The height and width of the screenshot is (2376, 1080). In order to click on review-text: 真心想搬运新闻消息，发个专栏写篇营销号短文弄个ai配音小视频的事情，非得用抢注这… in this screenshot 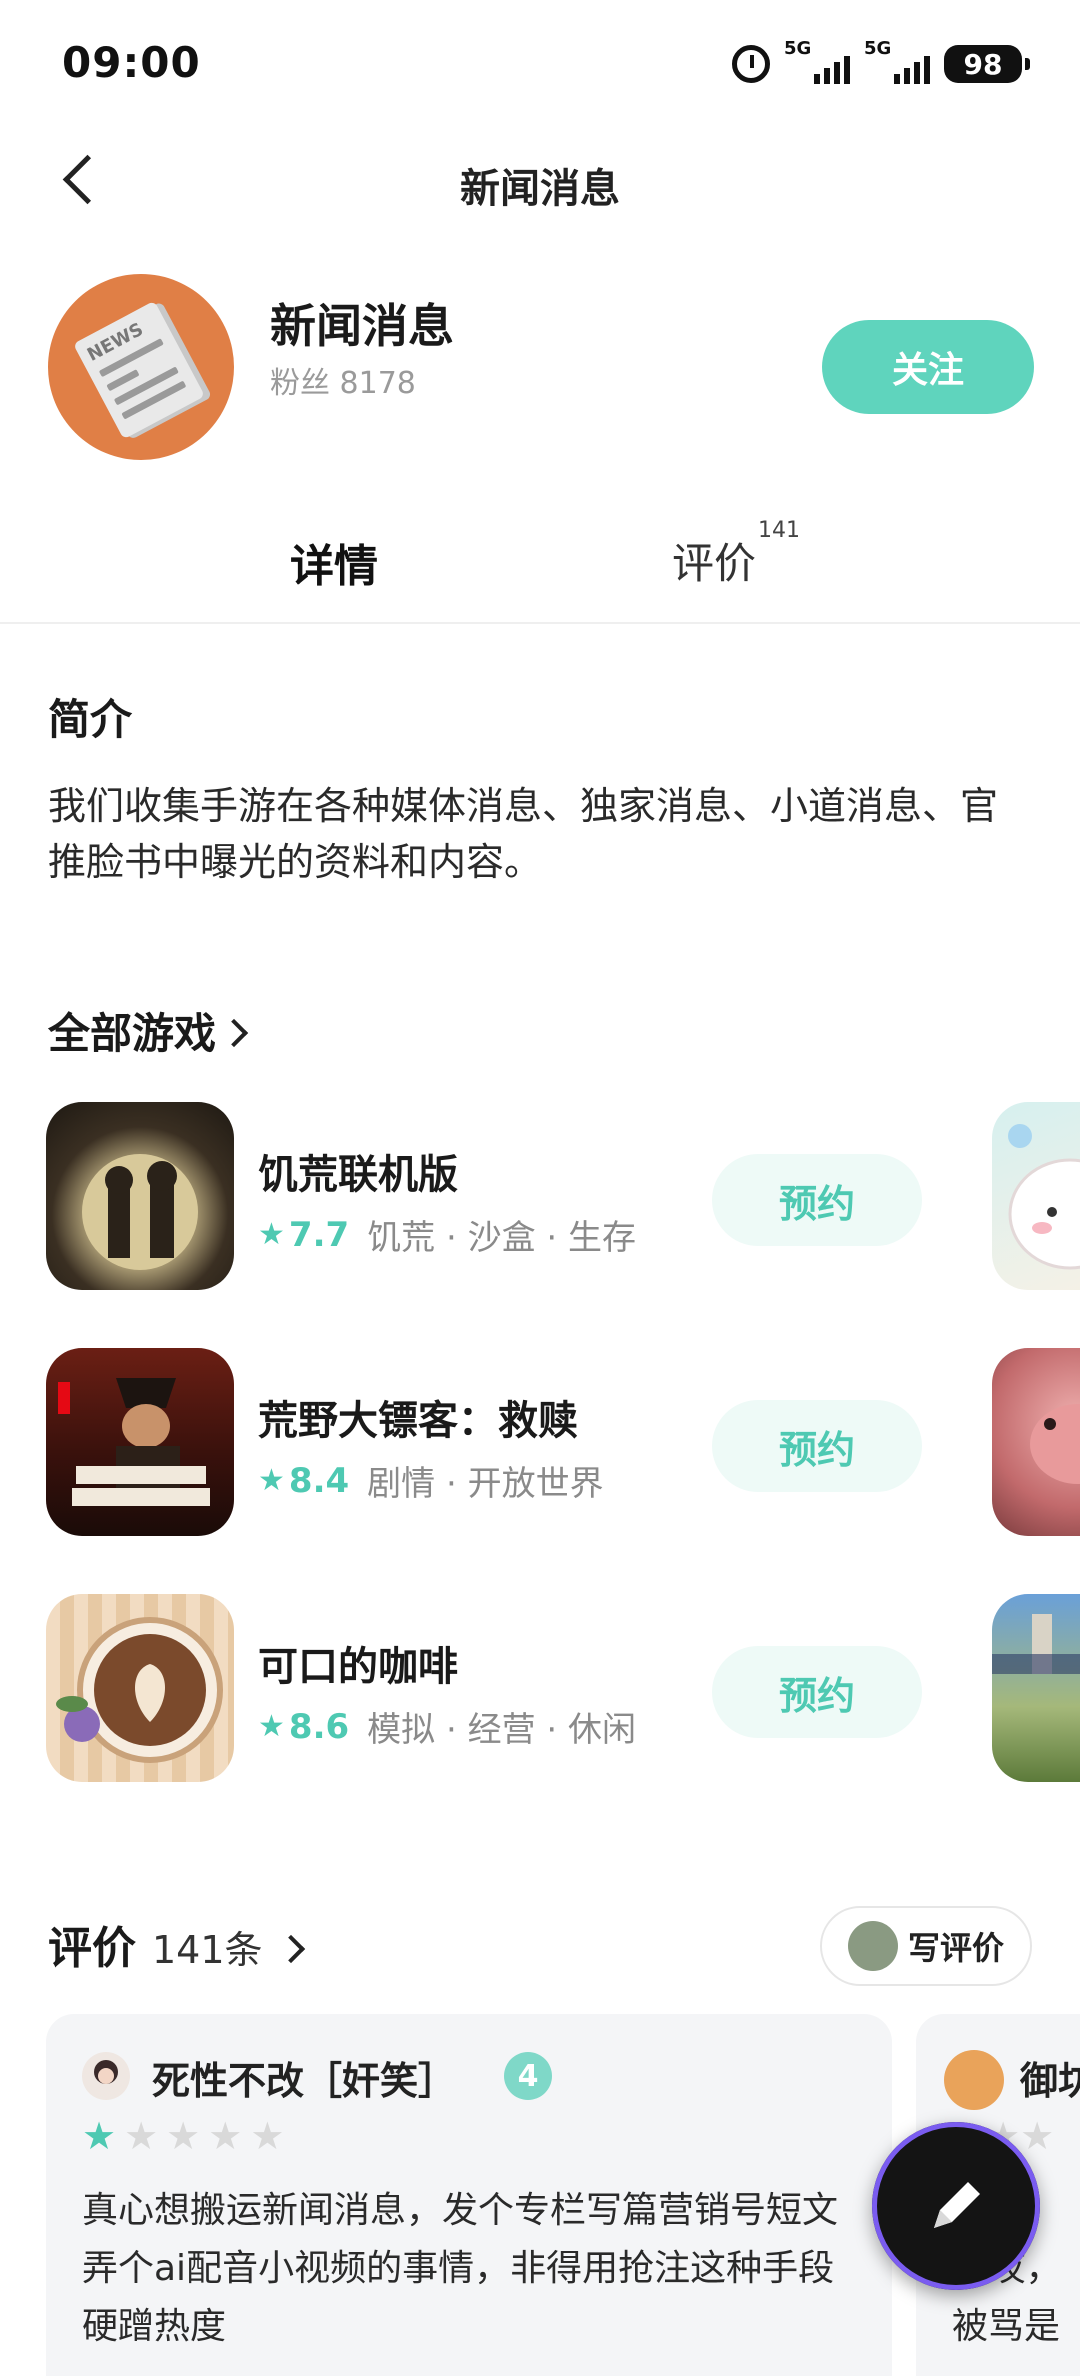, I will do `click(460, 2268)`.